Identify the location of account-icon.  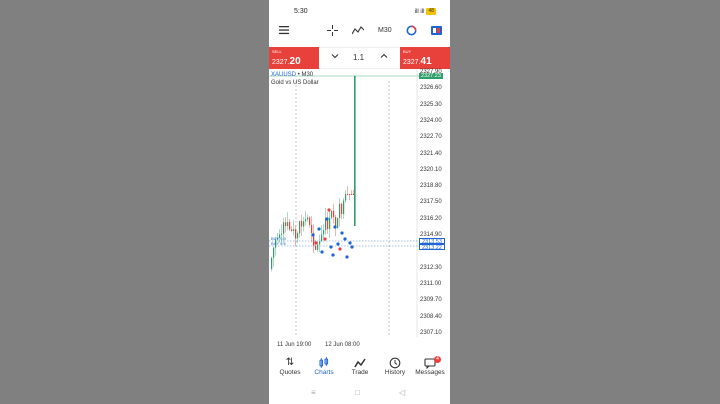
(436, 31).